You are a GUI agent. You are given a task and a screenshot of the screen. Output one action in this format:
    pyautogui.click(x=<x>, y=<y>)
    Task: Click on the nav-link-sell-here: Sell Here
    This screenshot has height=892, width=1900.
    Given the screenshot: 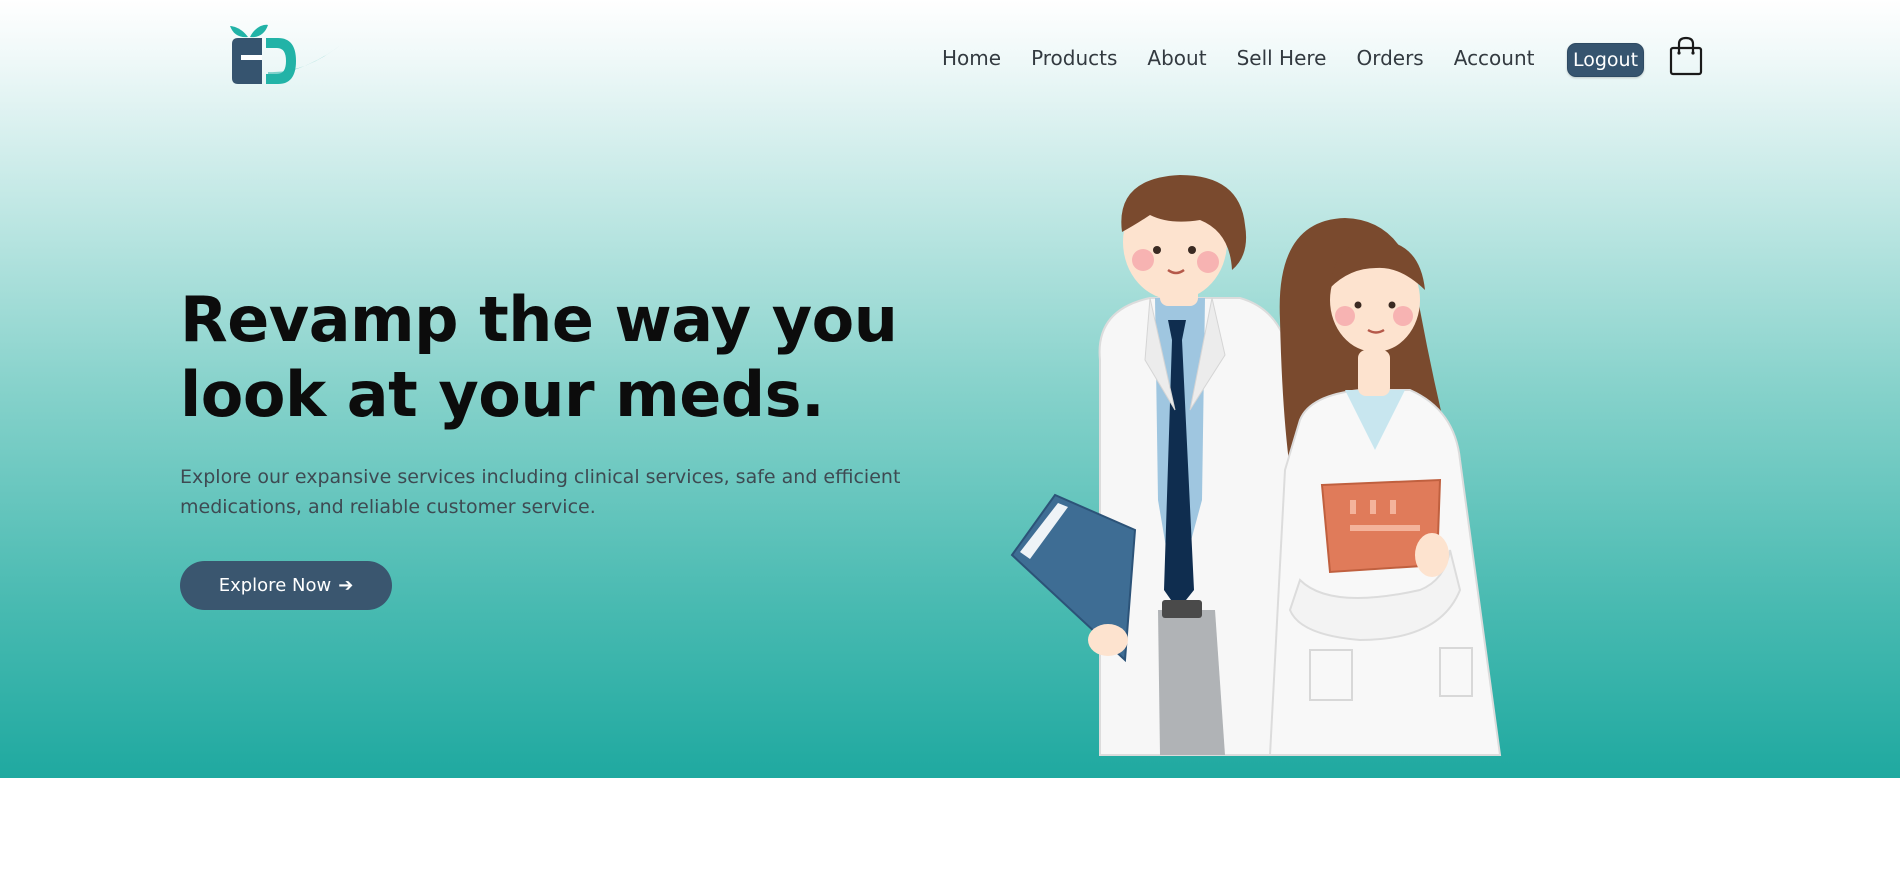 What is the action you would take?
    pyautogui.click(x=1282, y=58)
    